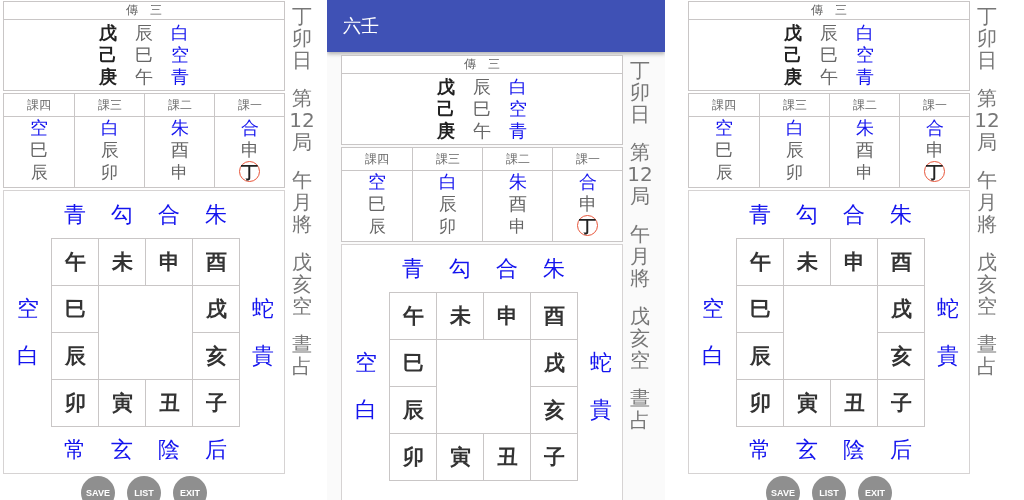 Image resolution: width=1024 pixels, height=500 pixels. I want to click on god-label: 陰, so click(853, 449).